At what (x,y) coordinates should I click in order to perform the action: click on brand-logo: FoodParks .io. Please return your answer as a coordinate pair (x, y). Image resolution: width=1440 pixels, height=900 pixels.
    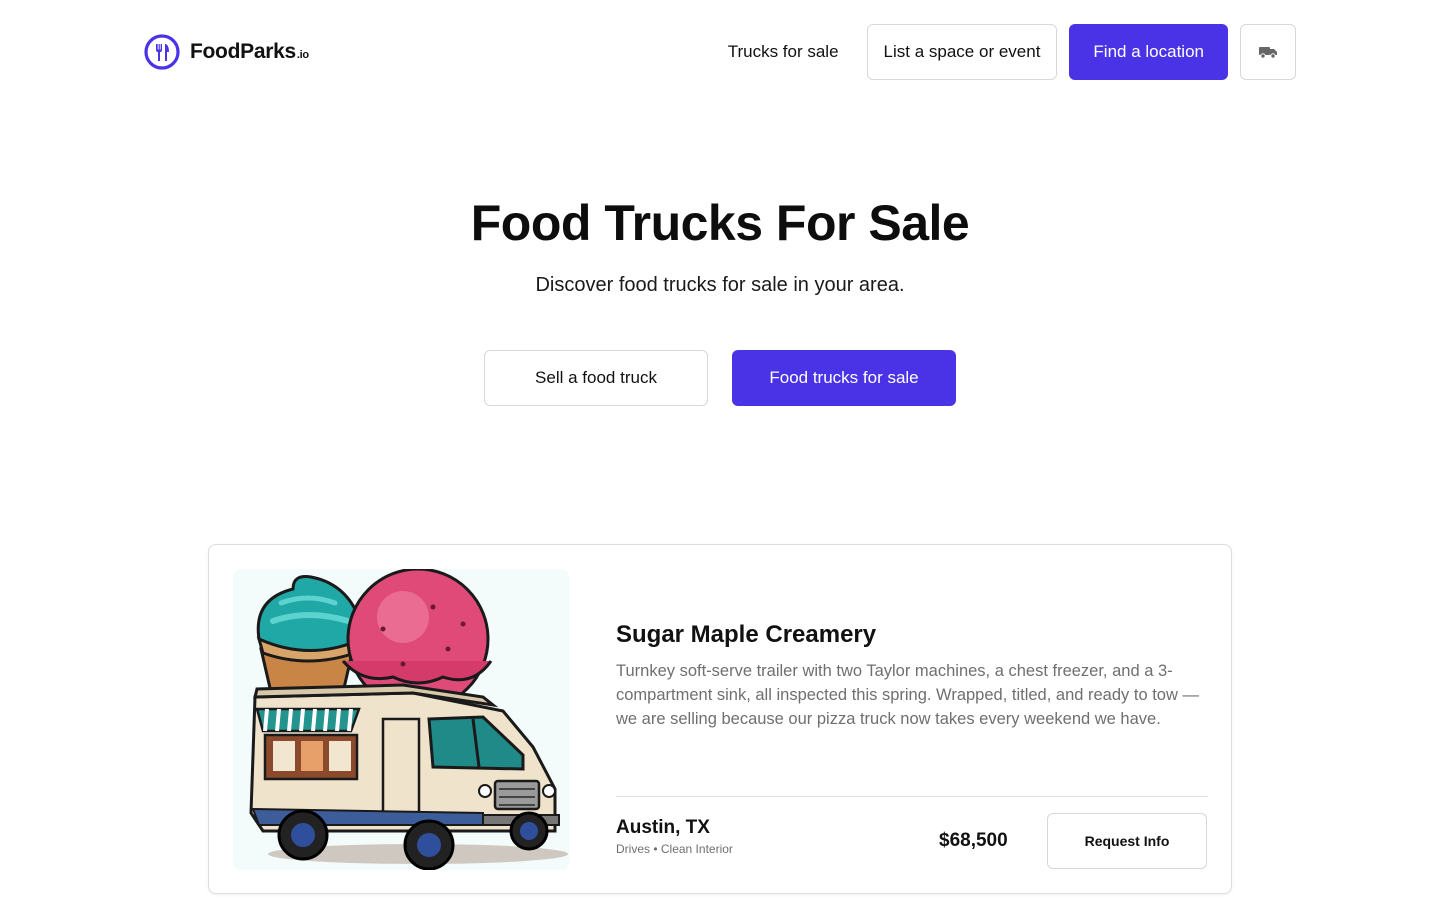
    Looking at the image, I should click on (226, 52).